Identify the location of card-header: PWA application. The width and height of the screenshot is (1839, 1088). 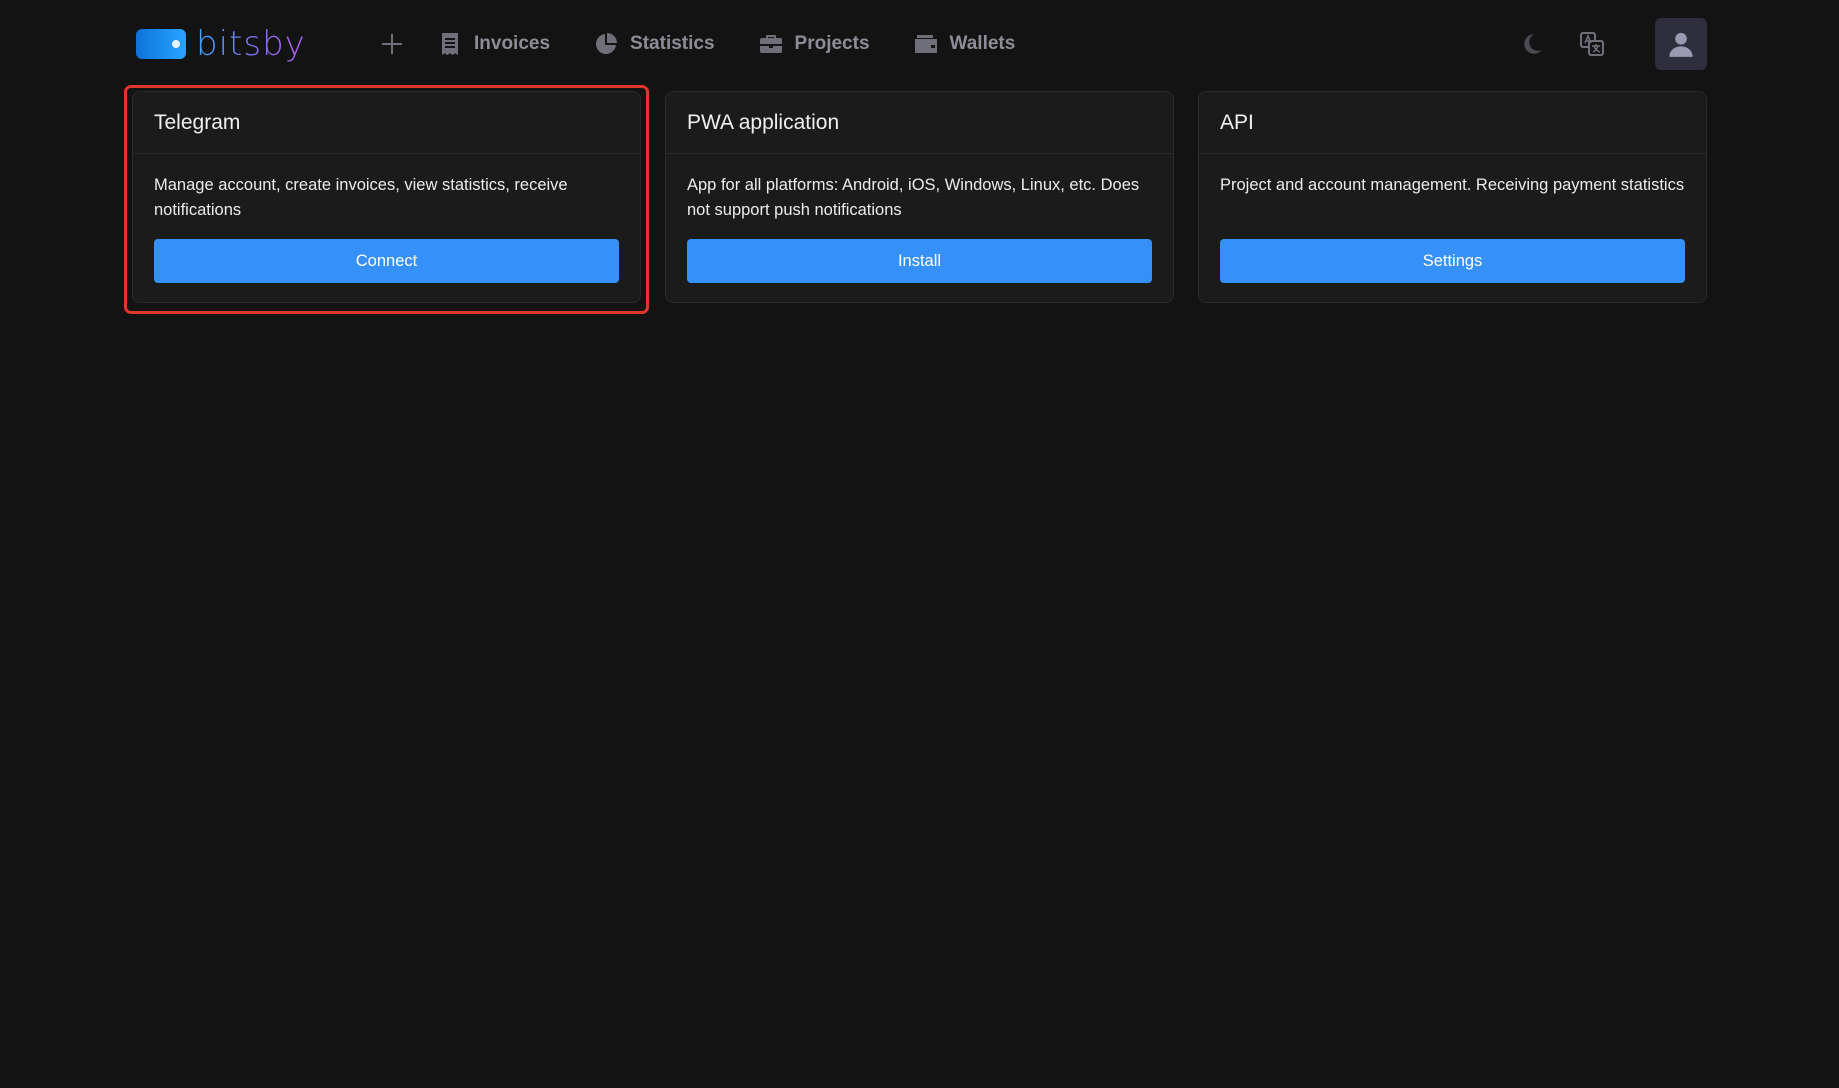
(919, 123).